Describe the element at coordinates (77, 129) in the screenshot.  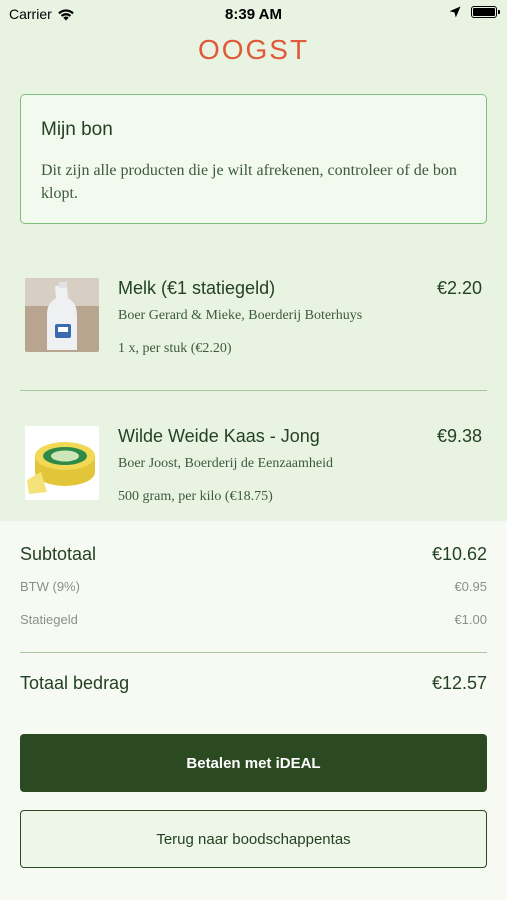
I see `receipt-title: Mijn bon` at that location.